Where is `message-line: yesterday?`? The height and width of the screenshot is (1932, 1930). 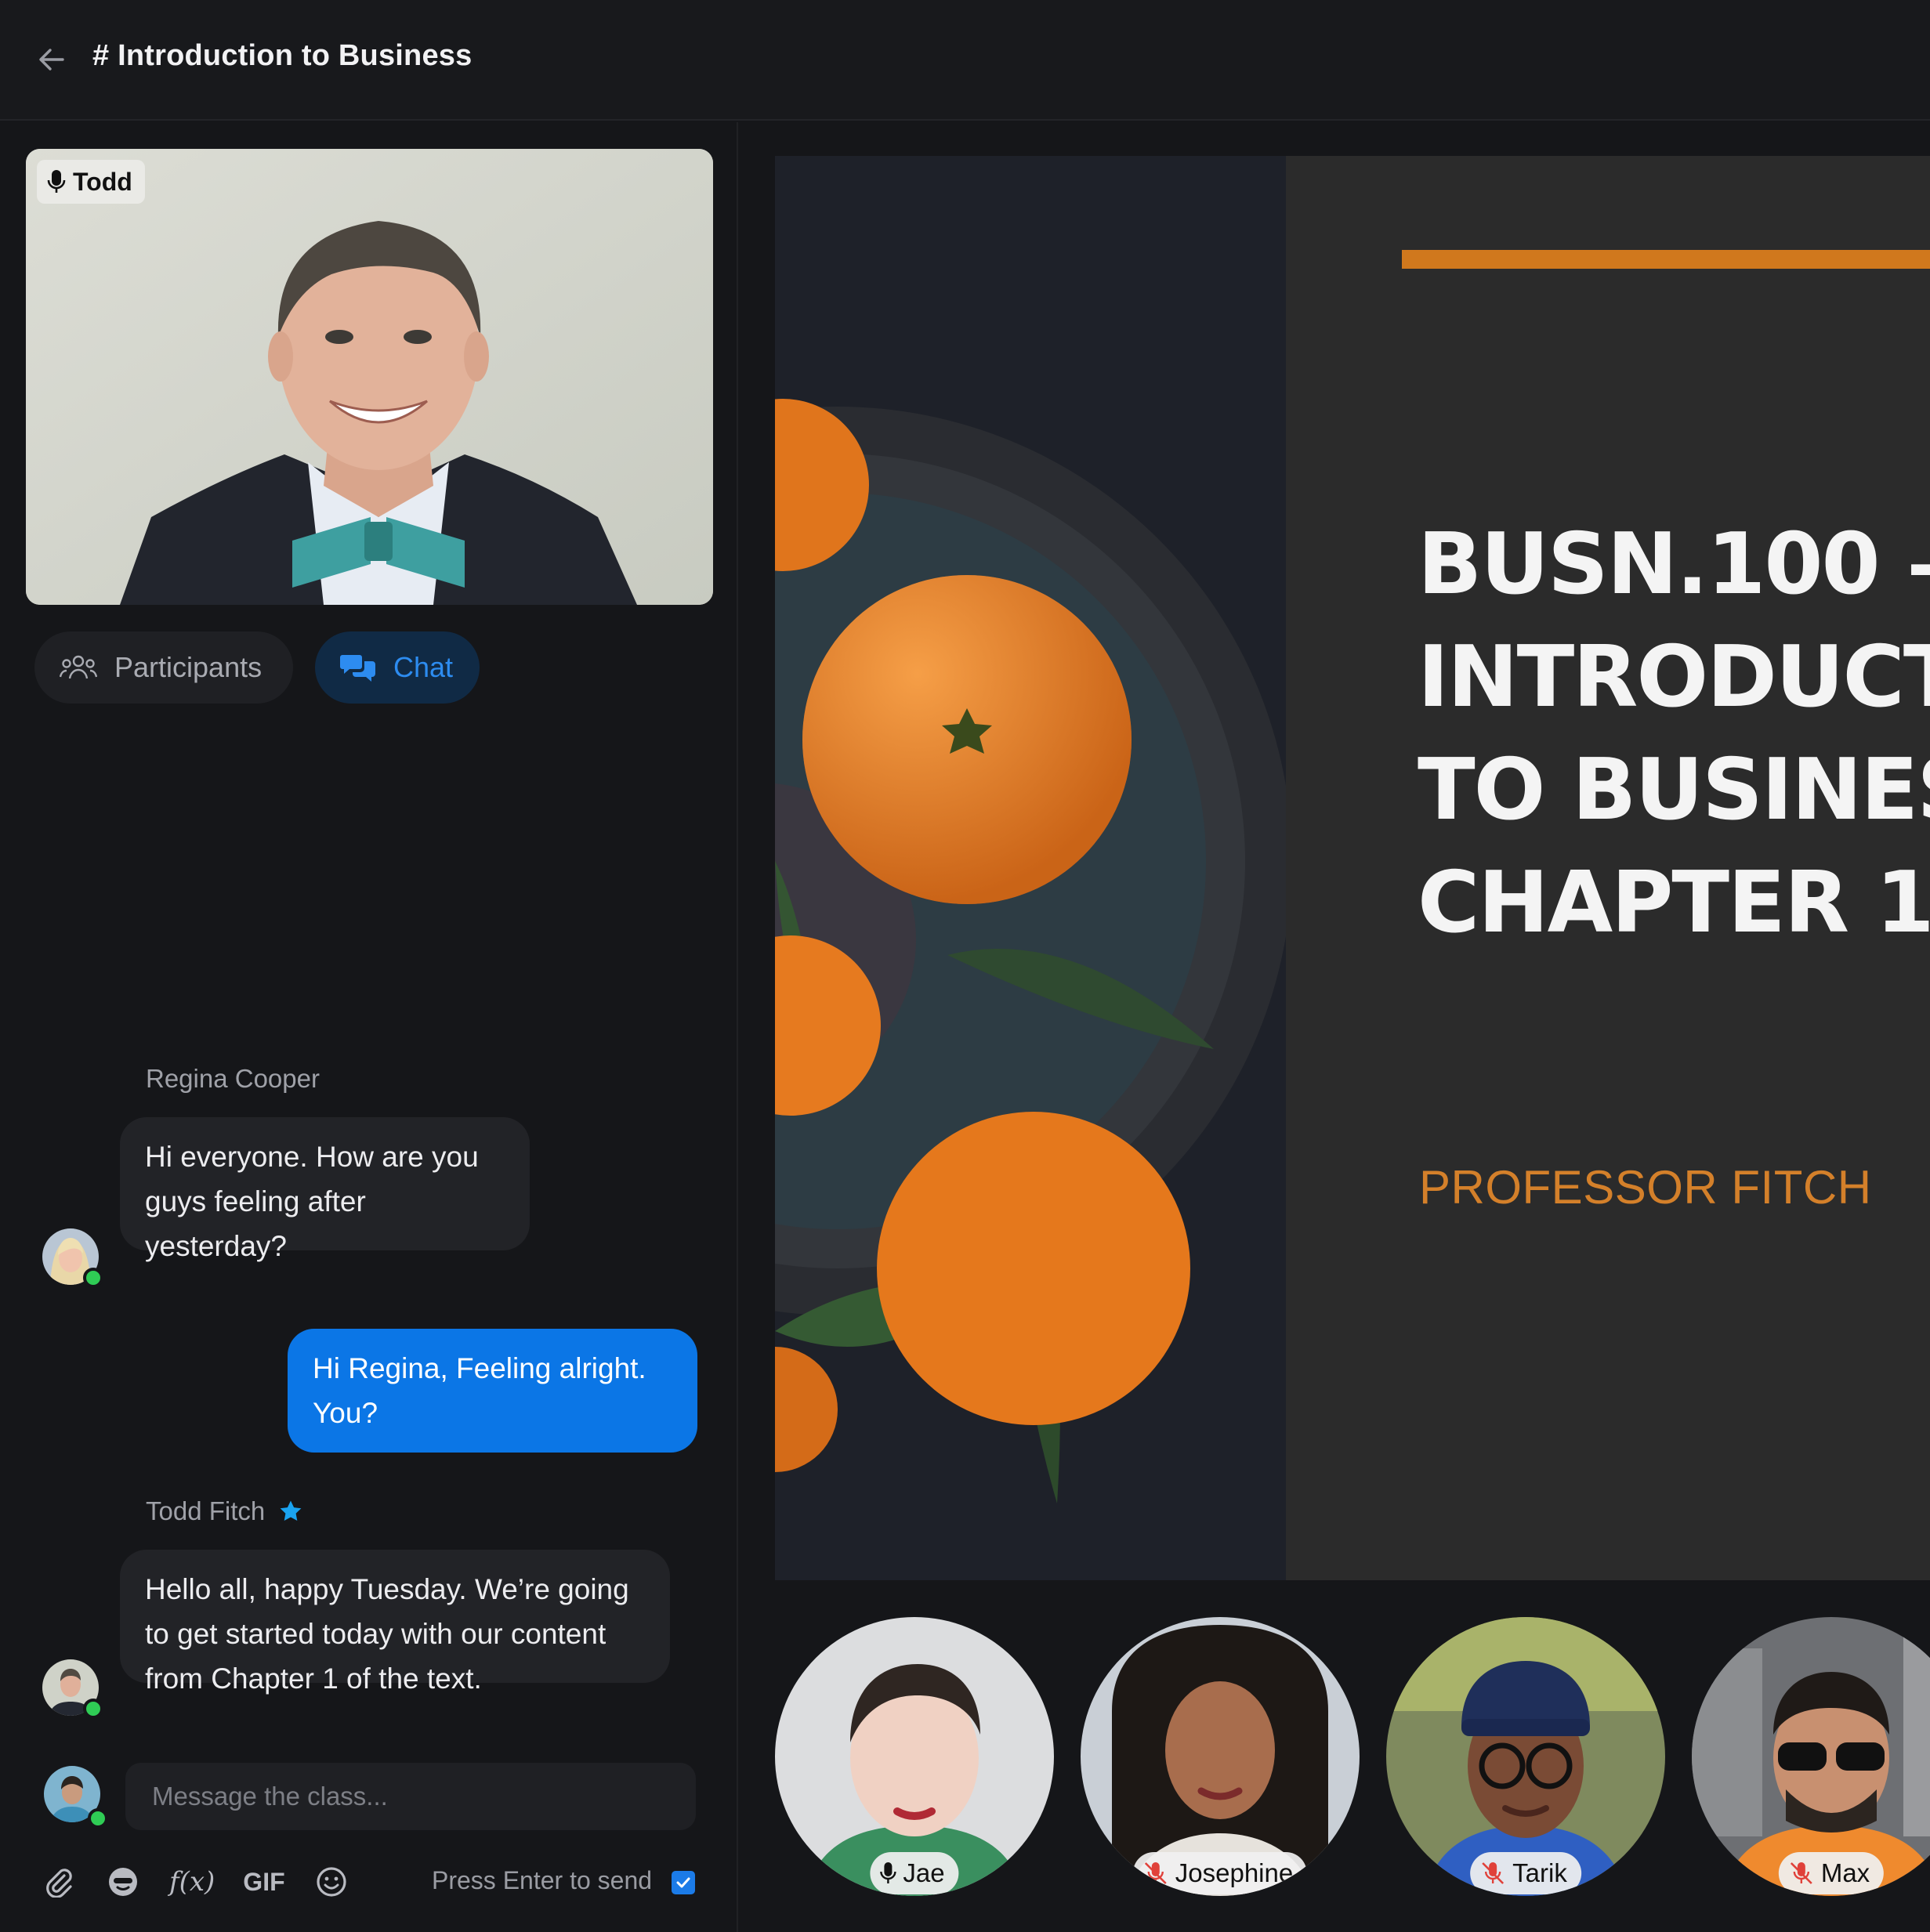
message-line: yesterday? is located at coordinates (216, 1246).